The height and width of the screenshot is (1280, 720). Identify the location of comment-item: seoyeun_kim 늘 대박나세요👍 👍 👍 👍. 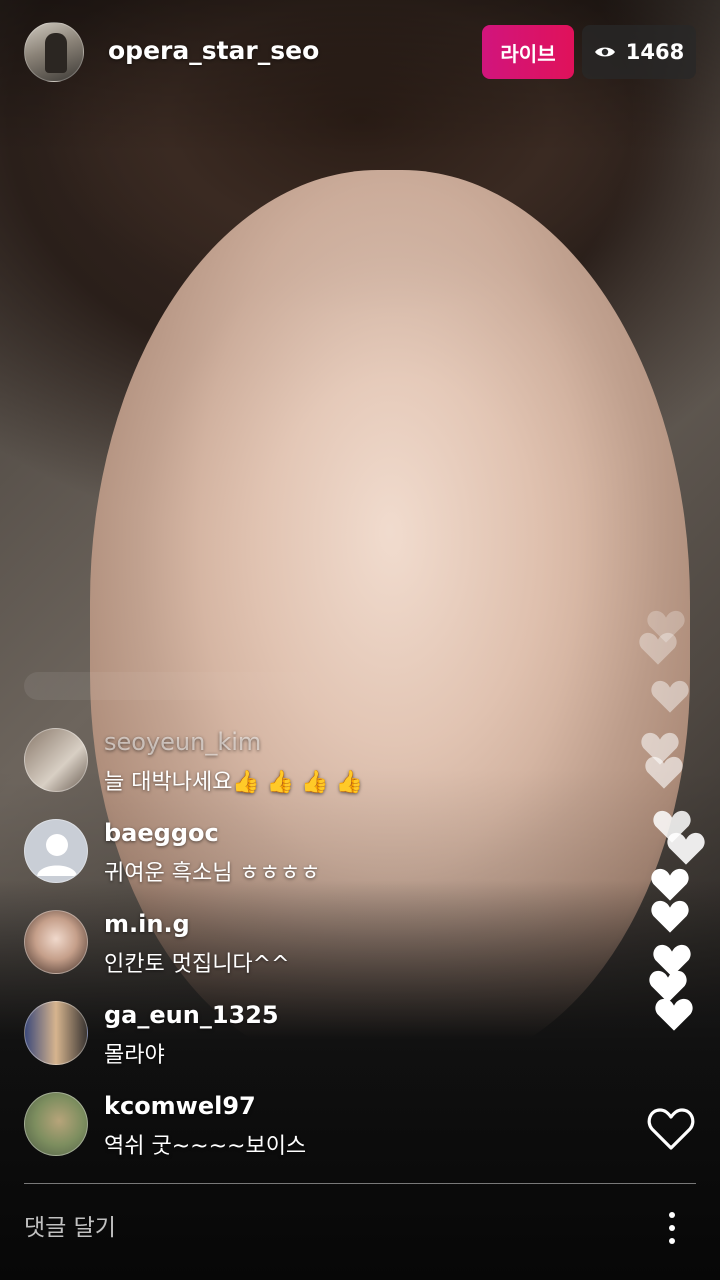
(324, 773).